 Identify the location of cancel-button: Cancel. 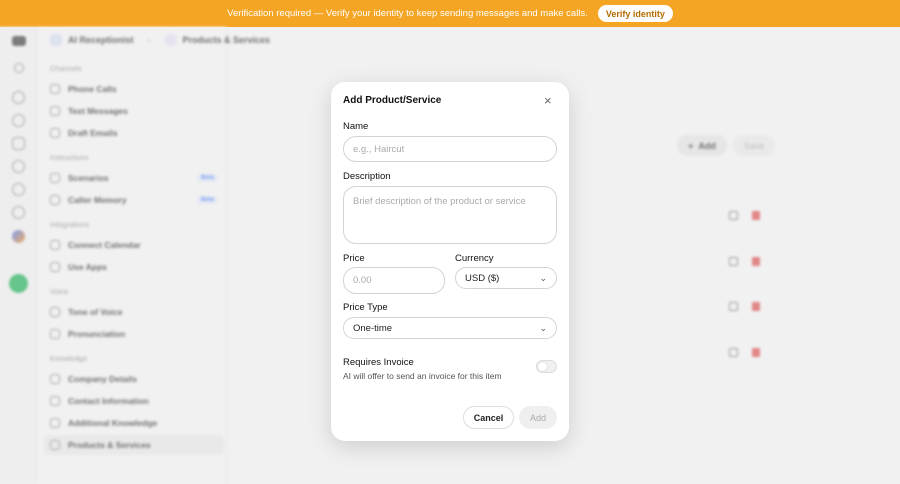
(488, 417).